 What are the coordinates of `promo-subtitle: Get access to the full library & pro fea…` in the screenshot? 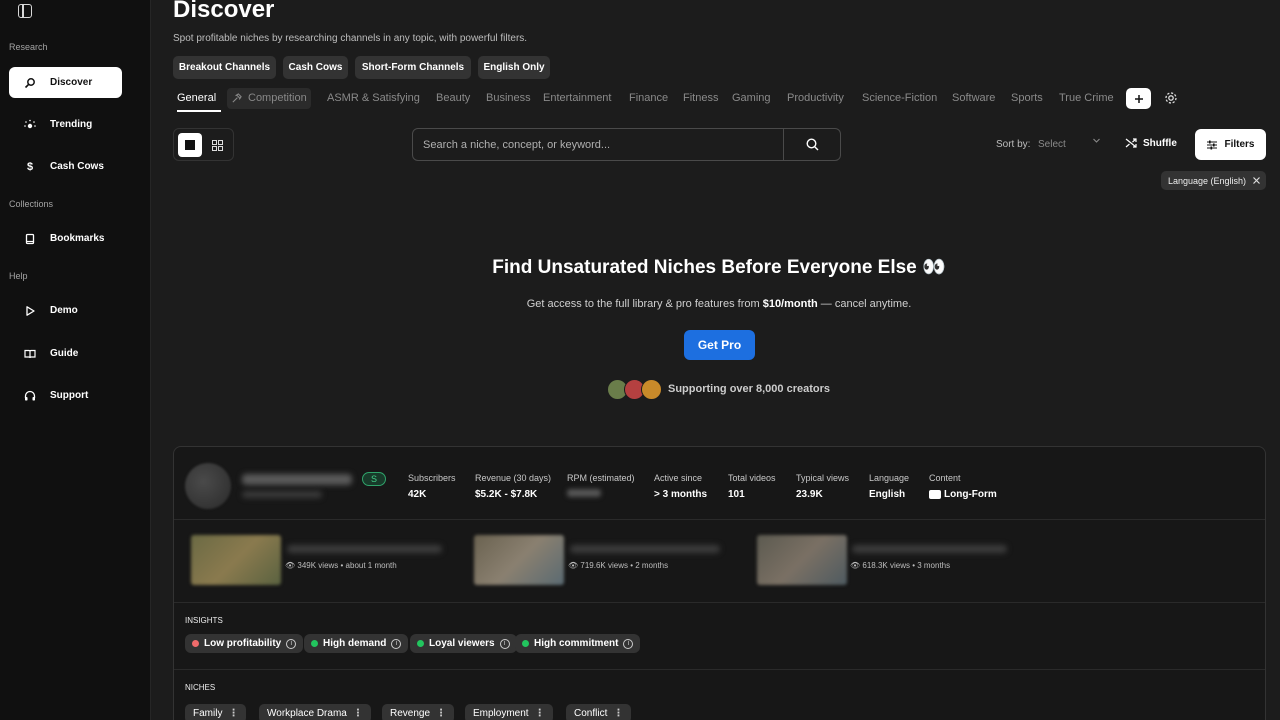 It's located at (715, 304).